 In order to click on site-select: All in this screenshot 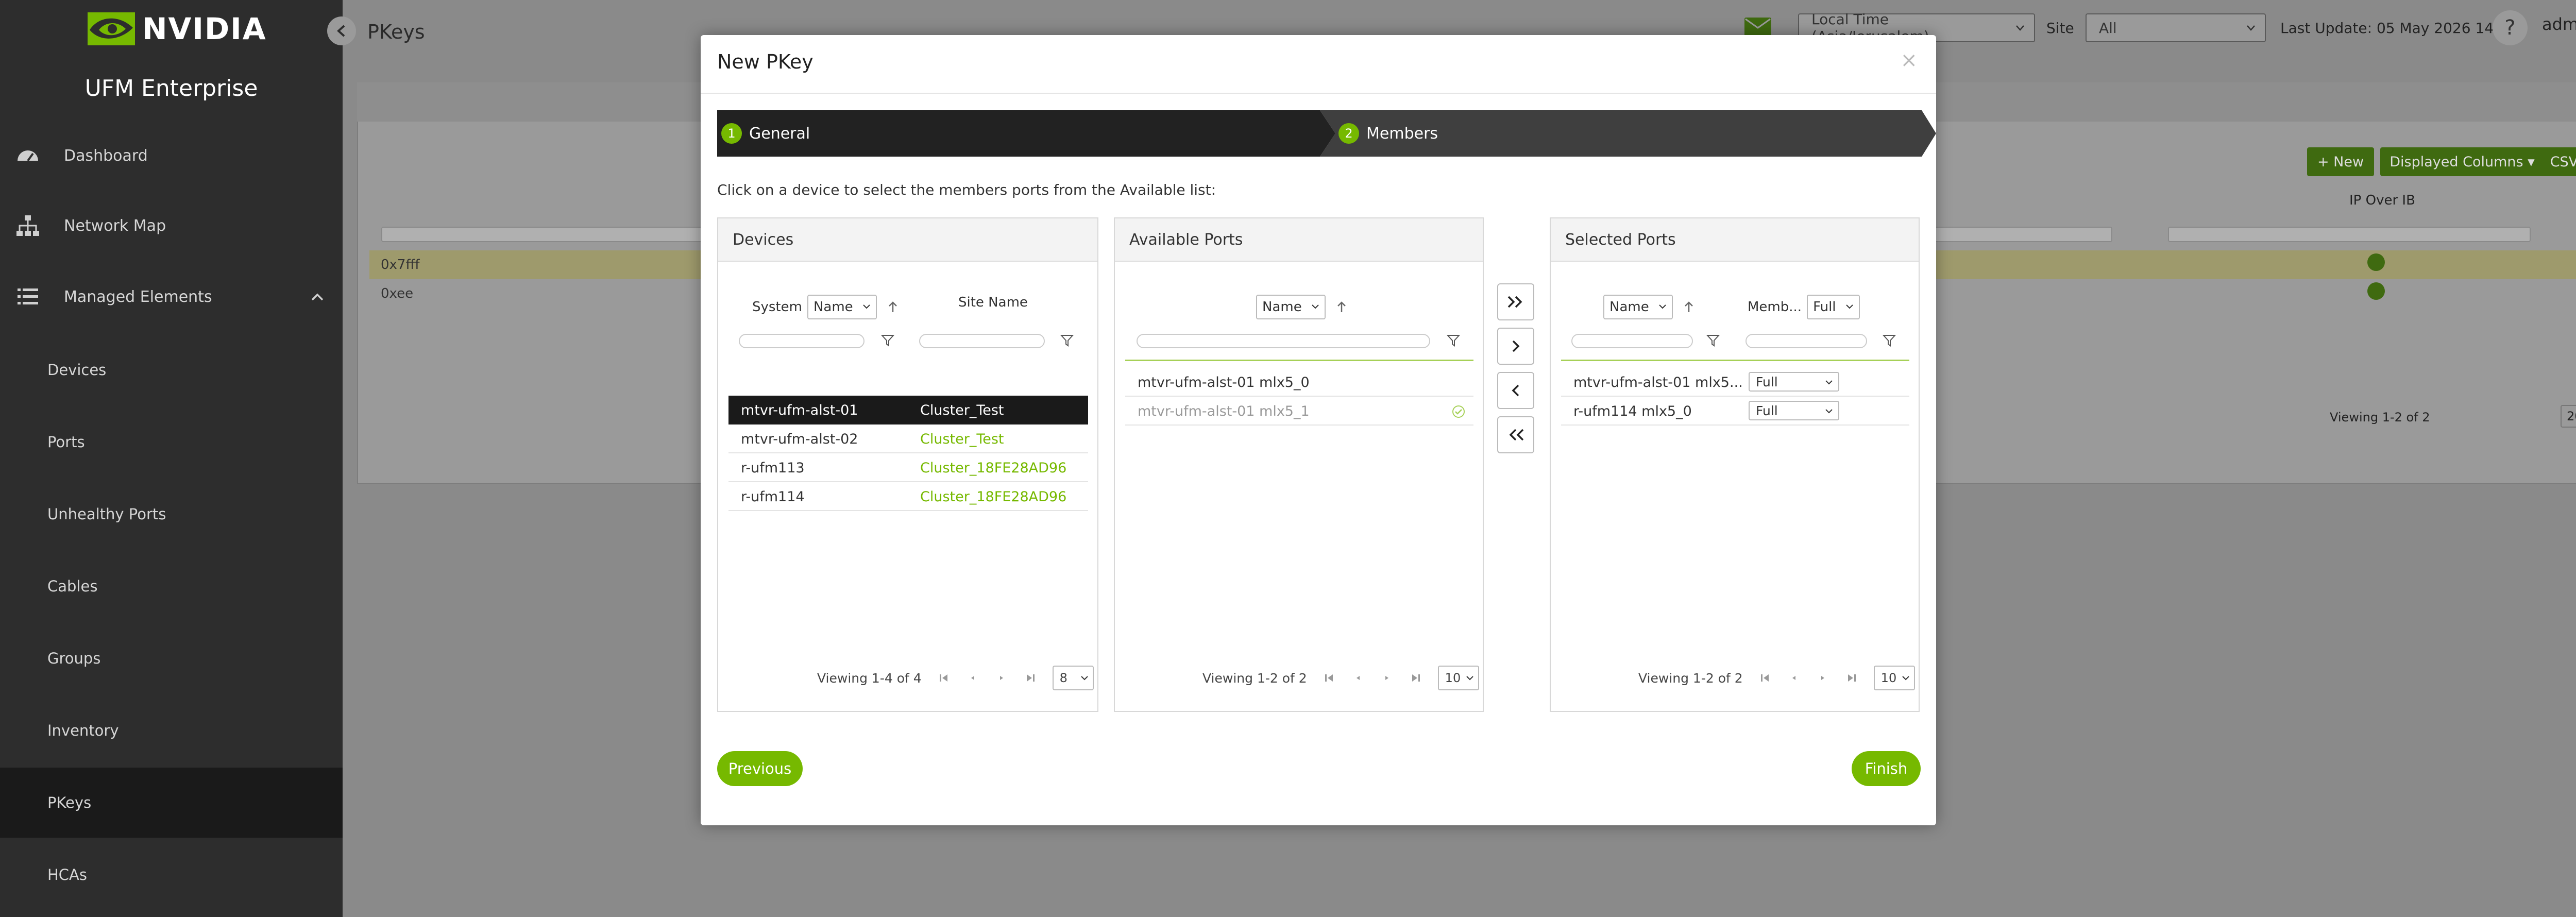, I will do `click(2176, 28)`.